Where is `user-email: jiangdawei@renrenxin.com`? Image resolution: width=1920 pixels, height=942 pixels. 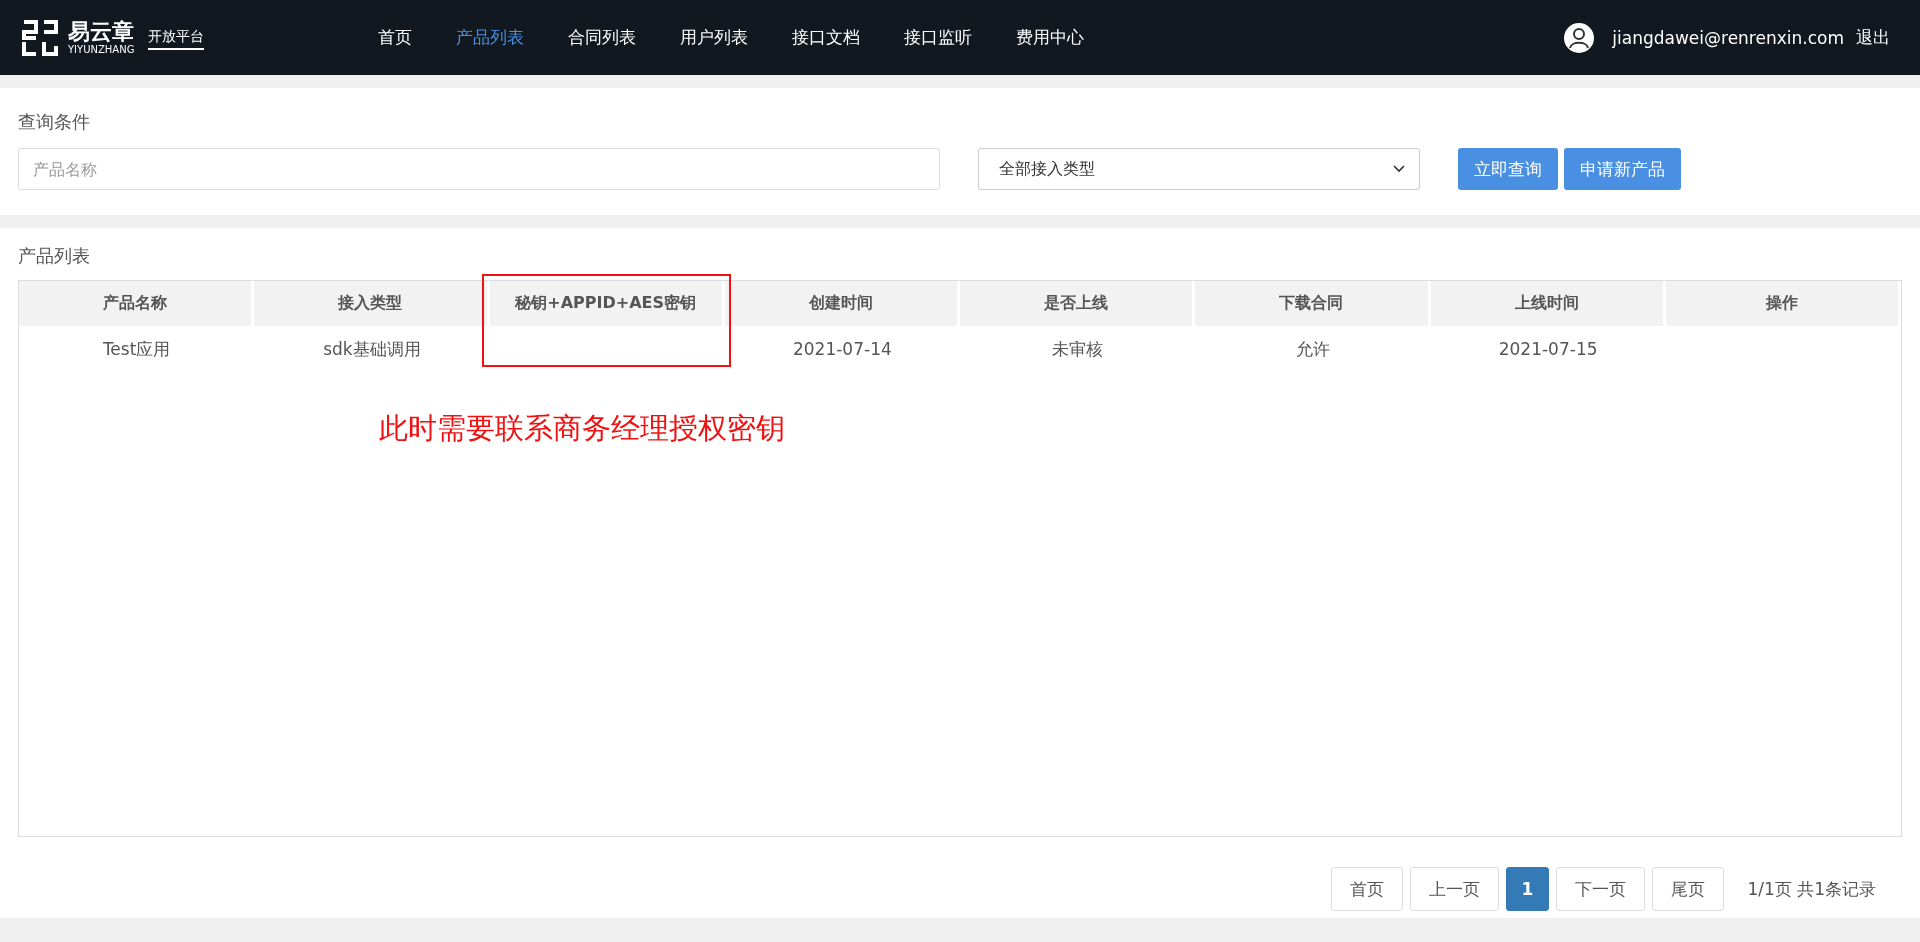 user-email: jiangdawei@renrenxin.com is located at coordinates (1728, 37).